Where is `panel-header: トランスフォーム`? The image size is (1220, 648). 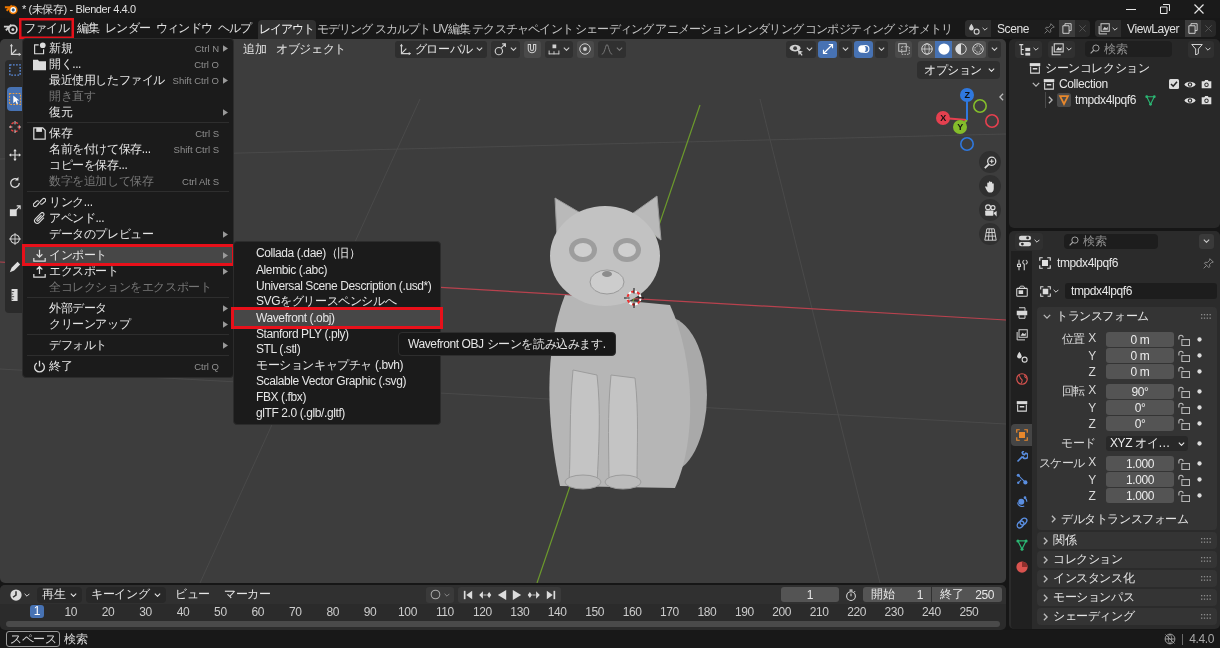
panel-header: トランスフォーム is located at coordinates (1096, 316).